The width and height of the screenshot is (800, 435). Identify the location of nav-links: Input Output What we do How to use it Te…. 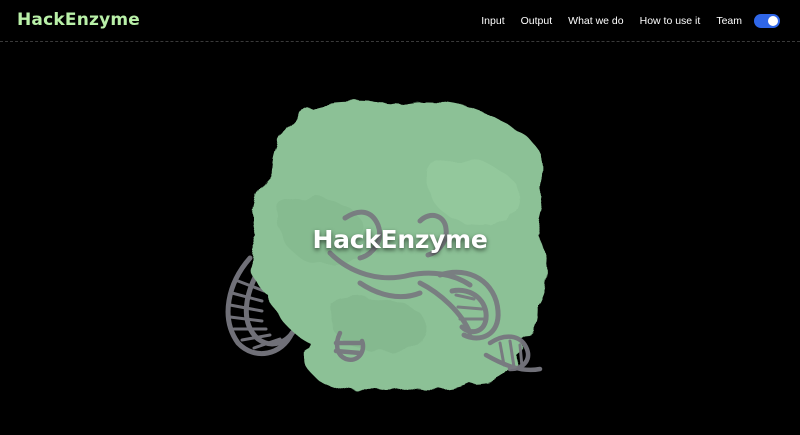
(640, 21).